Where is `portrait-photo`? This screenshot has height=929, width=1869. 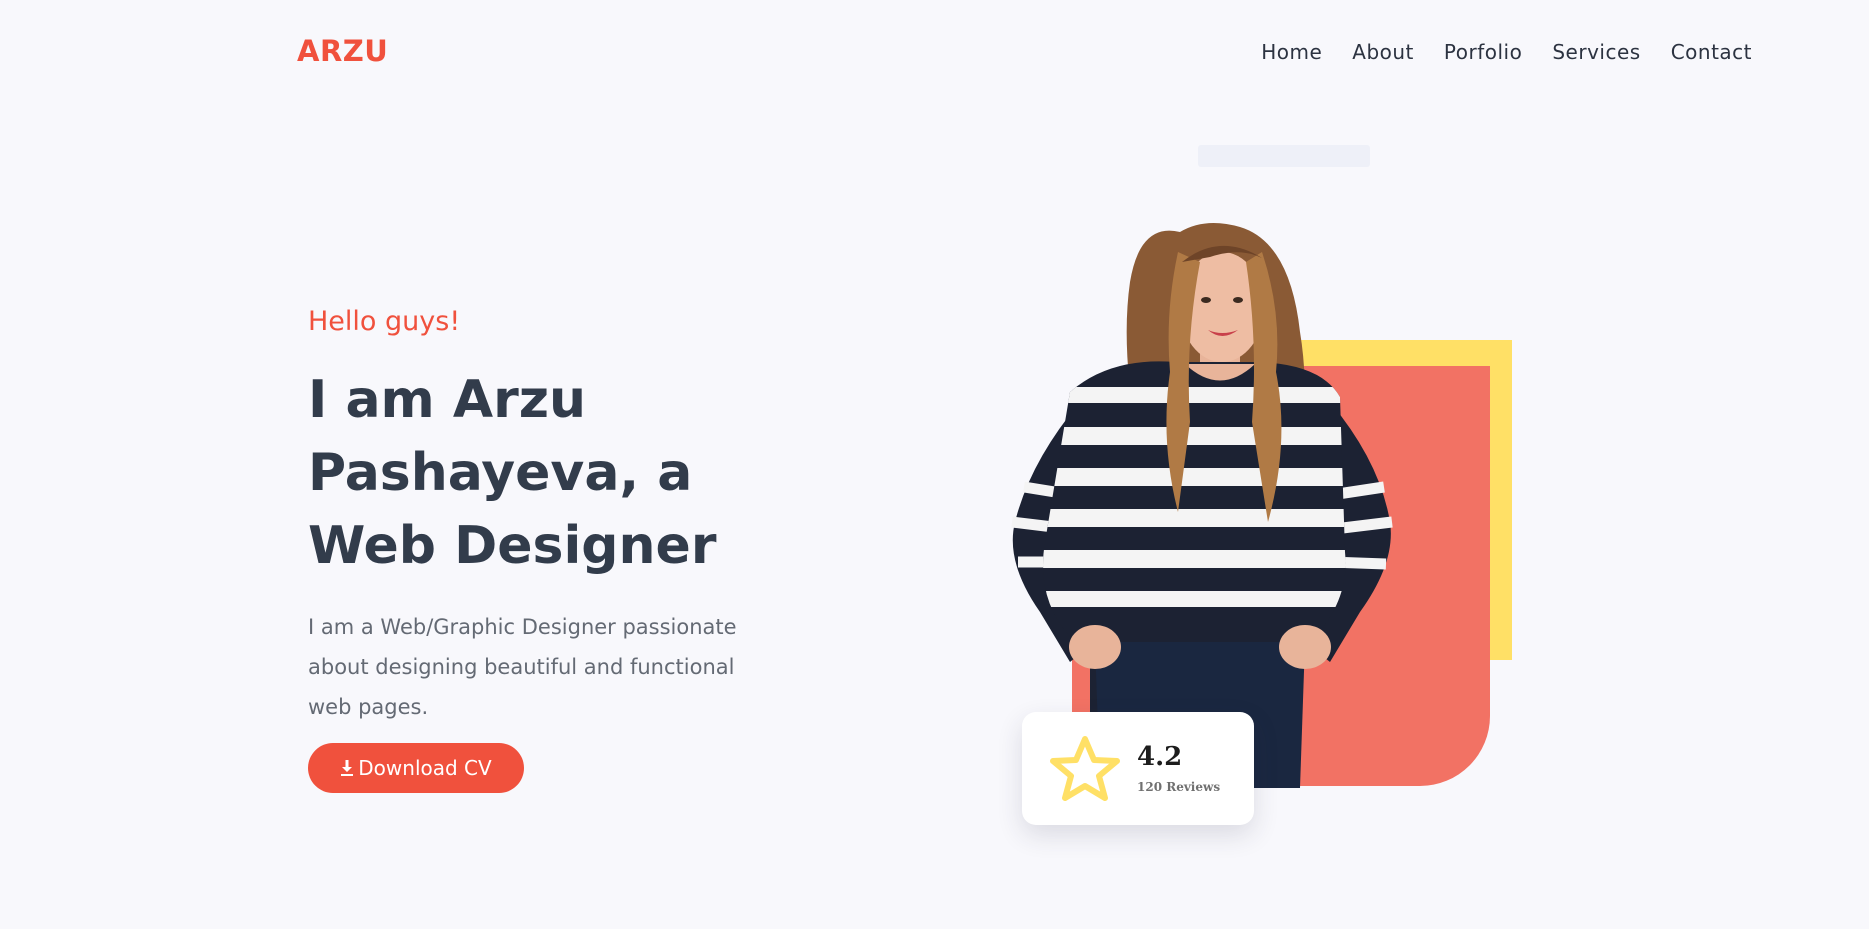 portrait-photo is located at coordinates (1202, 505).